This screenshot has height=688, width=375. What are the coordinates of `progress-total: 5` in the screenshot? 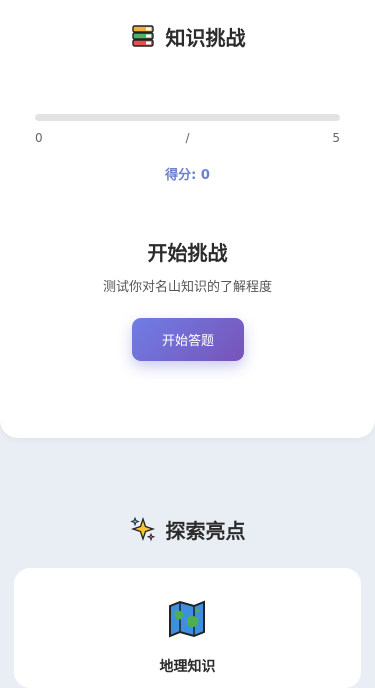 It's located at (336, 138).